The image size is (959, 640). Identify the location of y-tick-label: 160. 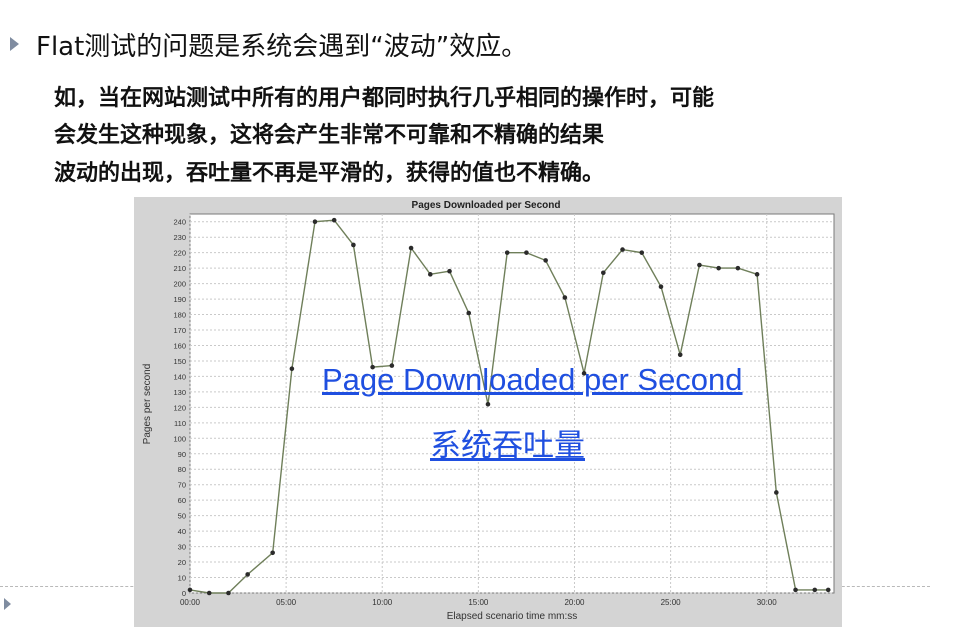
(179, 345).